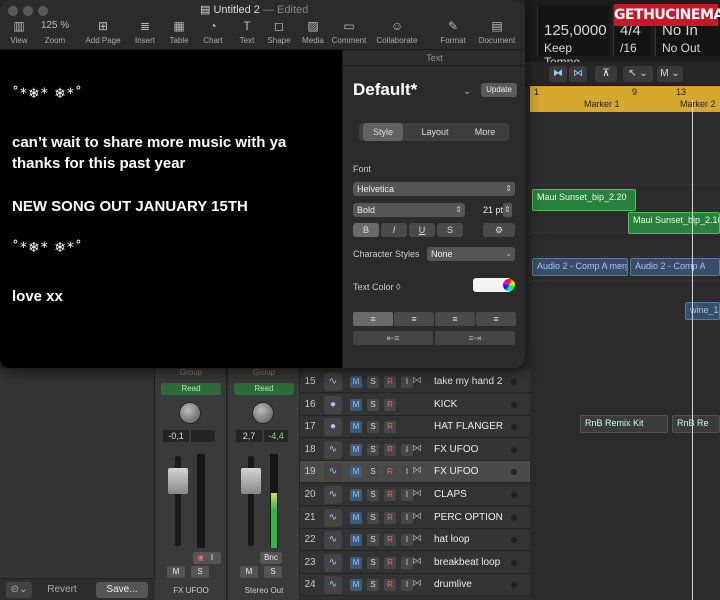 Image resolution: width=720 pixels, height=600 pixels. I want to click on marquee-tool-icon: M ⌄, so click(670, 74).